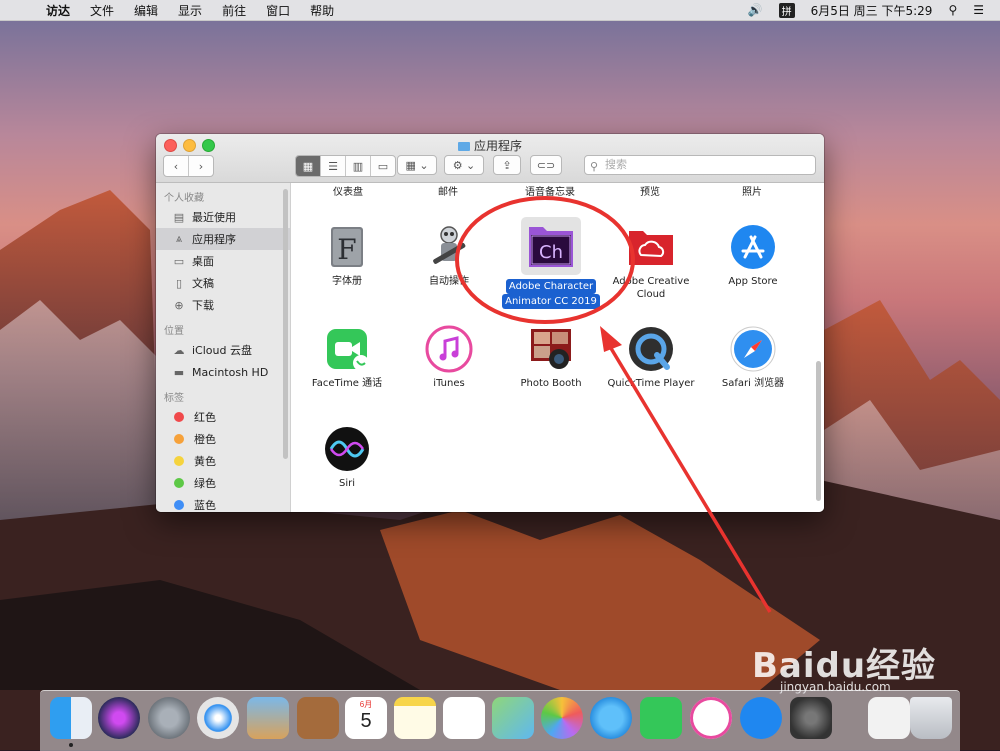 This screenshot has width=1000, height=751. Describe the element at coordinates (562, 718) in the screenshot. I see `photos-icon` at that location.